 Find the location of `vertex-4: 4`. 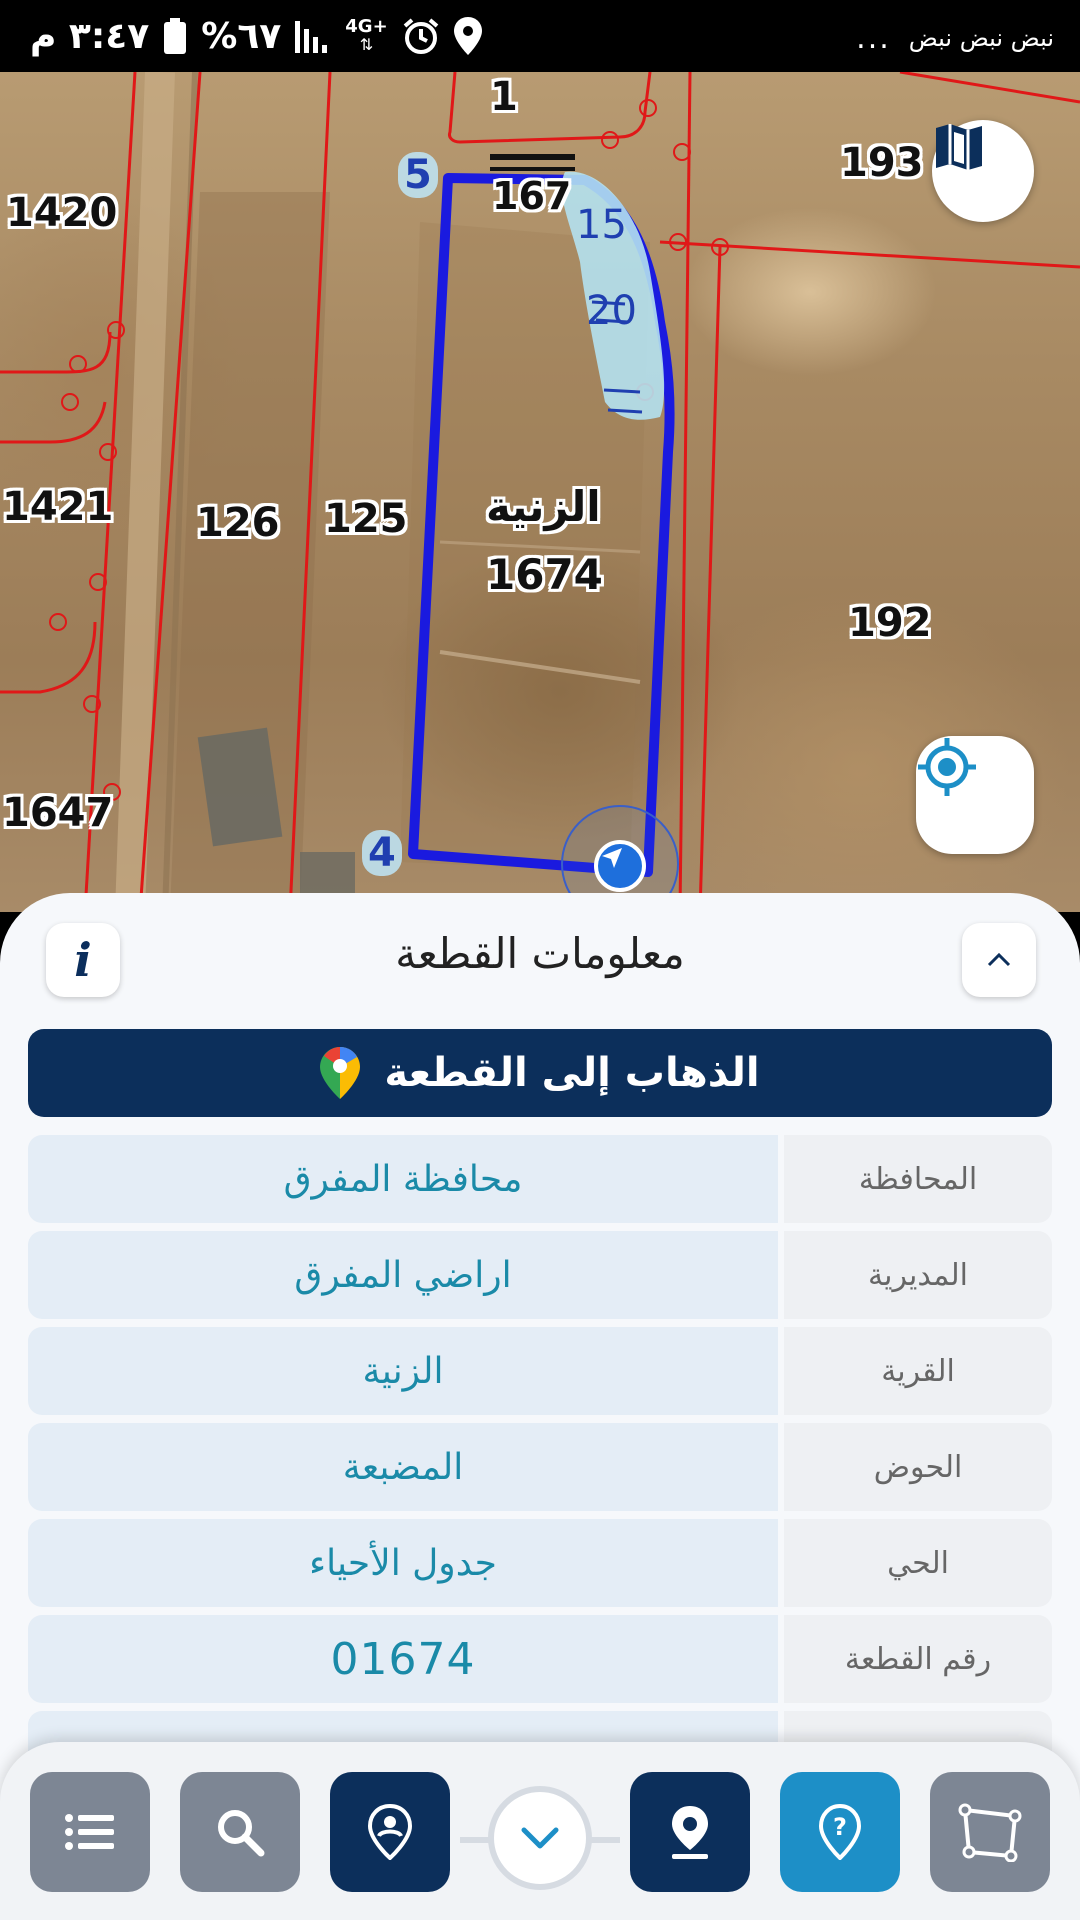

vertex-4: 4 is located at coordinates (382, 853).